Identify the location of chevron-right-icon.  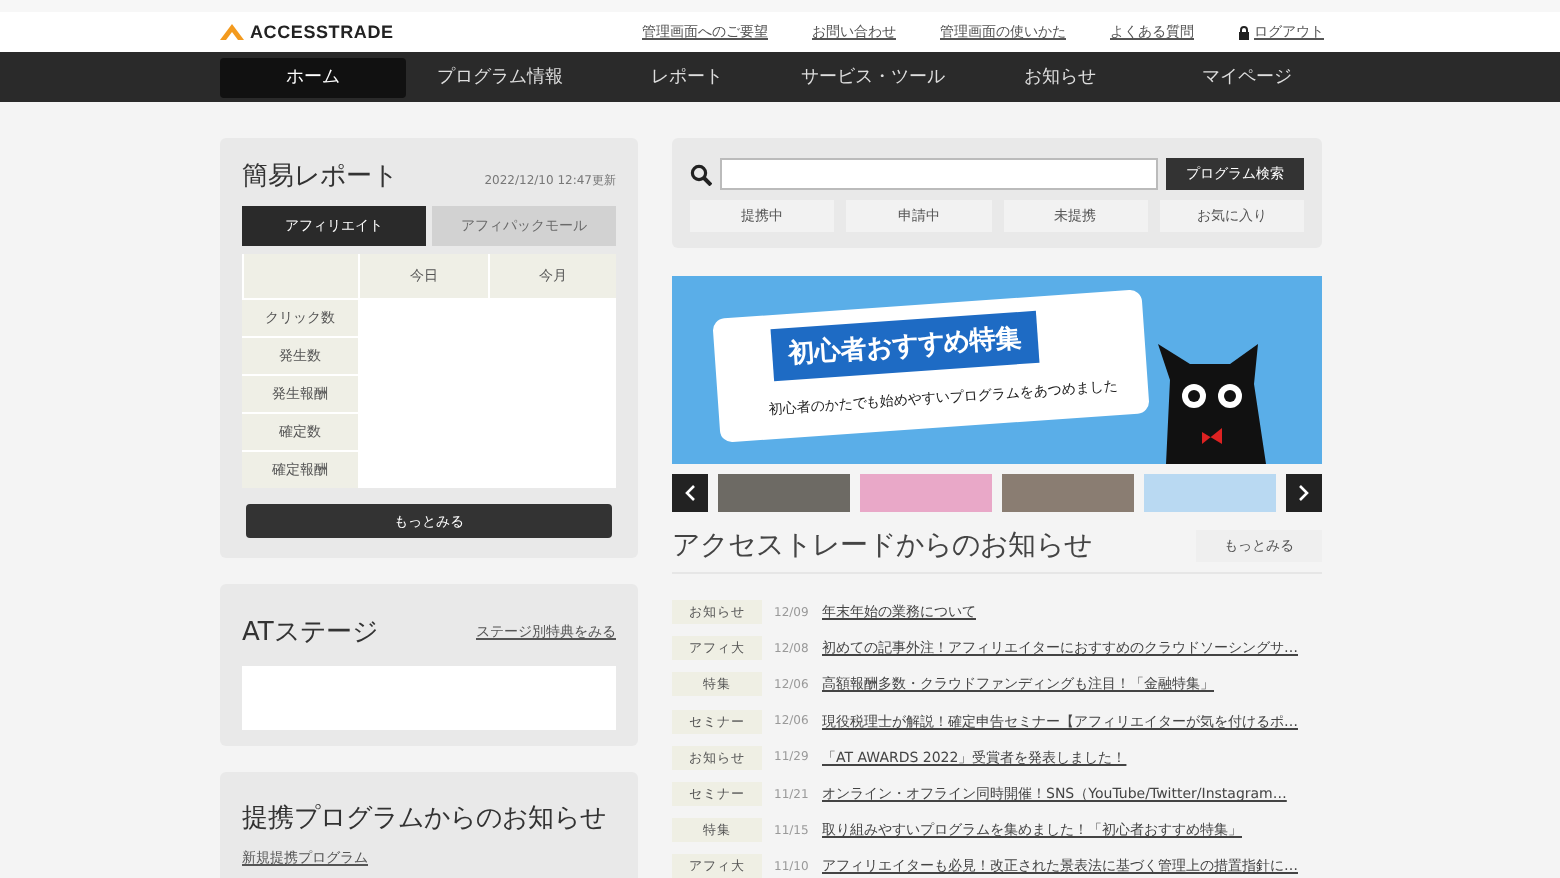
(1304, 493).